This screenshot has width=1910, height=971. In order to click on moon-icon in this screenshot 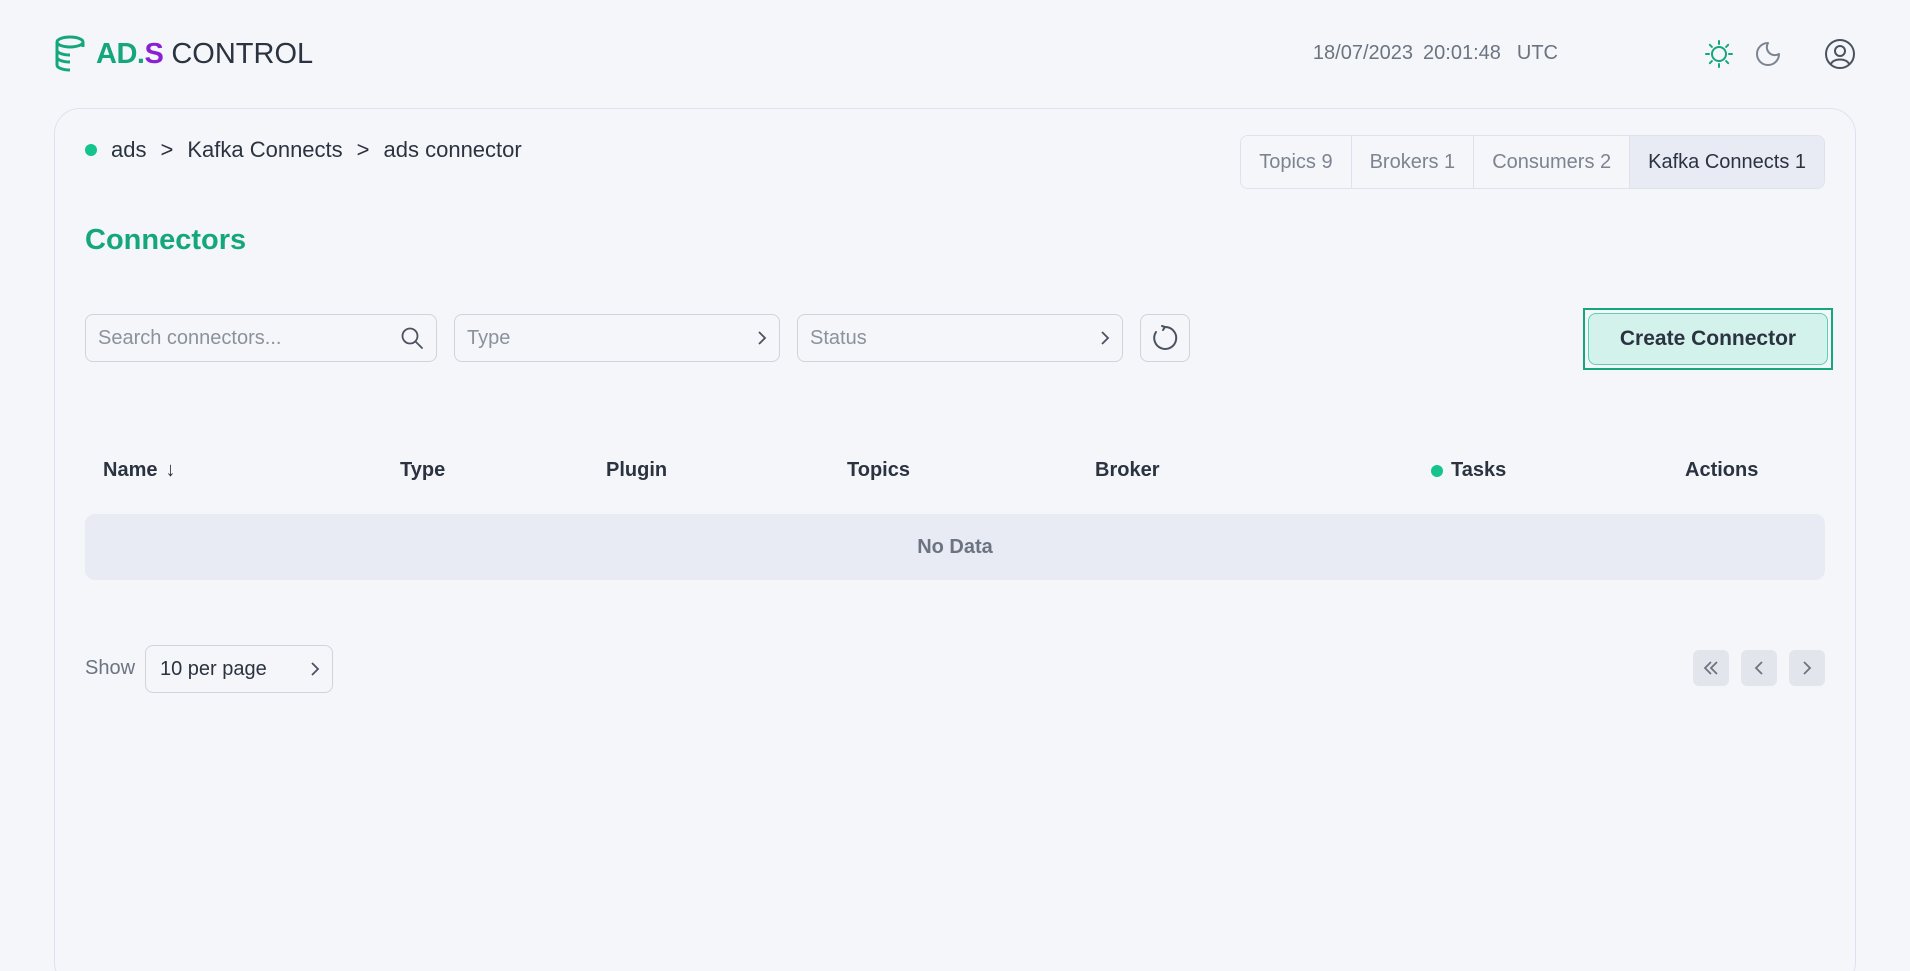, I will do `click(1768, 54)`.